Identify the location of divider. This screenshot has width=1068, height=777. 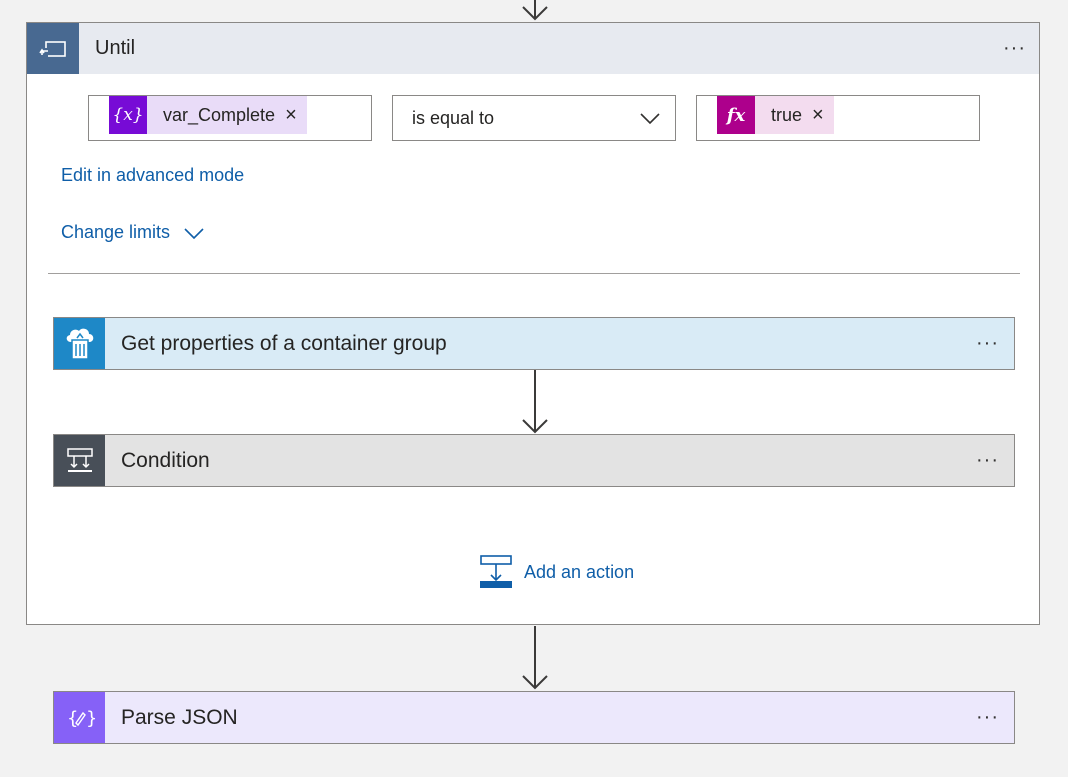
(534, 273).